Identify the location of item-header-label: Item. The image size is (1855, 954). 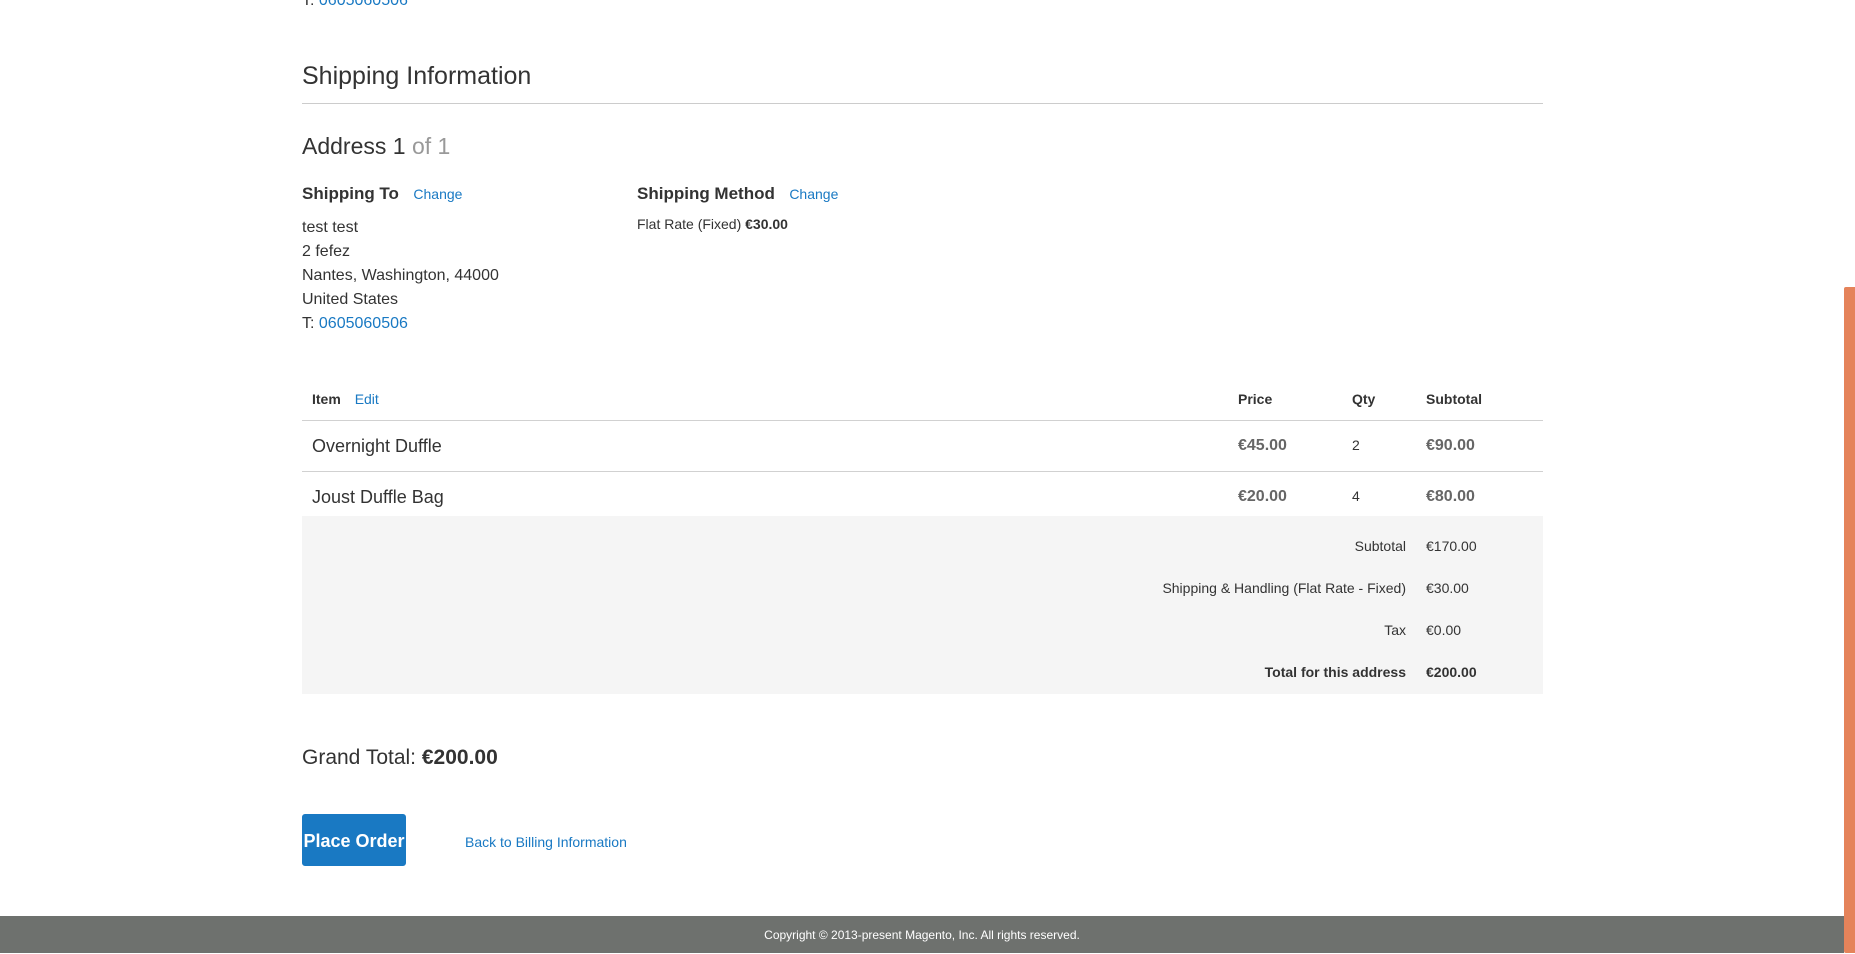
(326, 399).